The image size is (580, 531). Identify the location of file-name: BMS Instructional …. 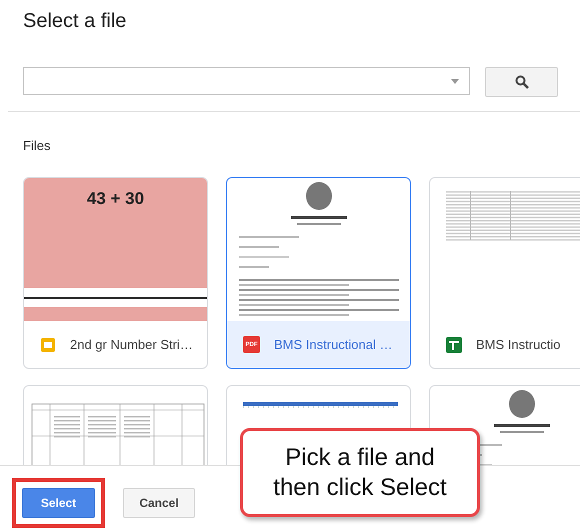
(333, 344).